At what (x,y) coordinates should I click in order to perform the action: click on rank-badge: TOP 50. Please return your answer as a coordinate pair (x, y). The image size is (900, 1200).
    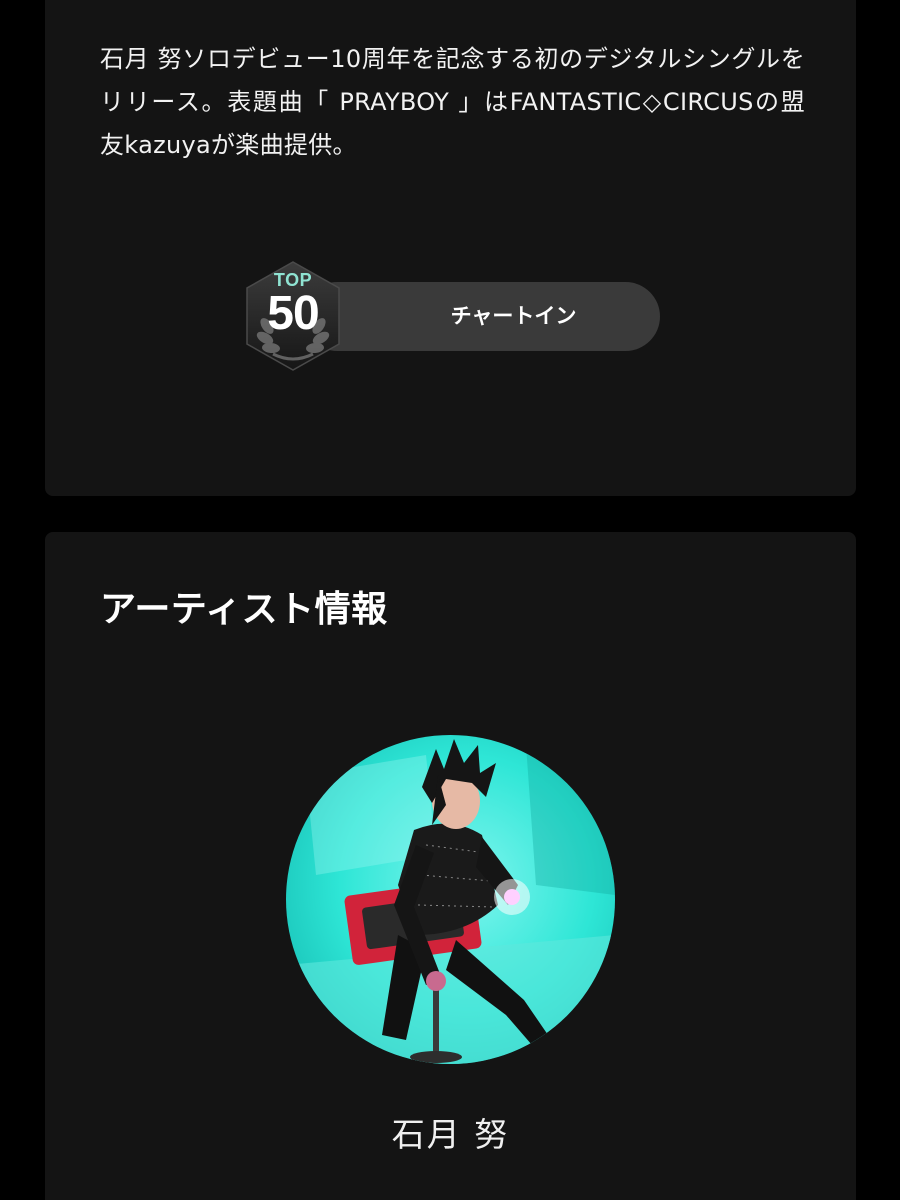
    Looking at the image, I should click on (293, 316).